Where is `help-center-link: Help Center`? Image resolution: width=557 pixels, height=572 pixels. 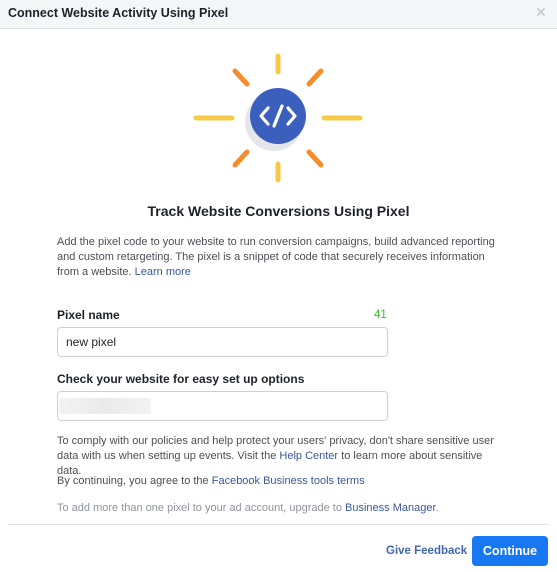 help-center-link: Help Center is located at coordinates (308, 456).